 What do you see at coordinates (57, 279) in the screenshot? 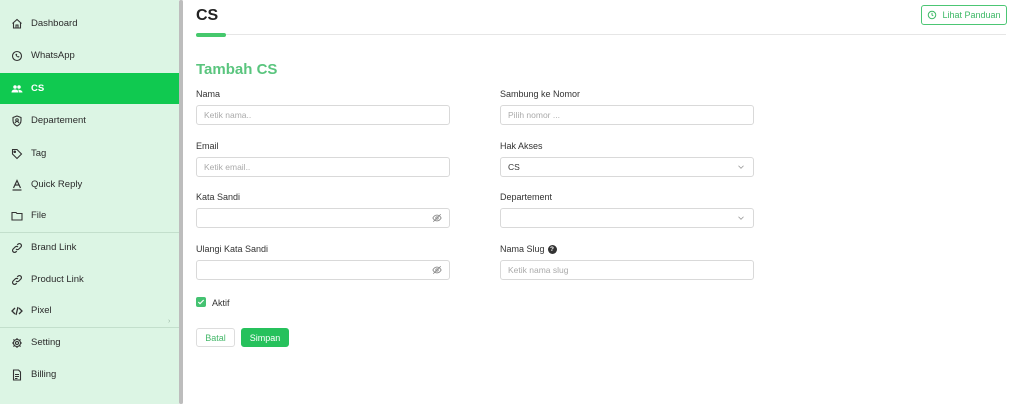
I see `sidebar-item-label: Product Link` at bounding box center [57, 279].